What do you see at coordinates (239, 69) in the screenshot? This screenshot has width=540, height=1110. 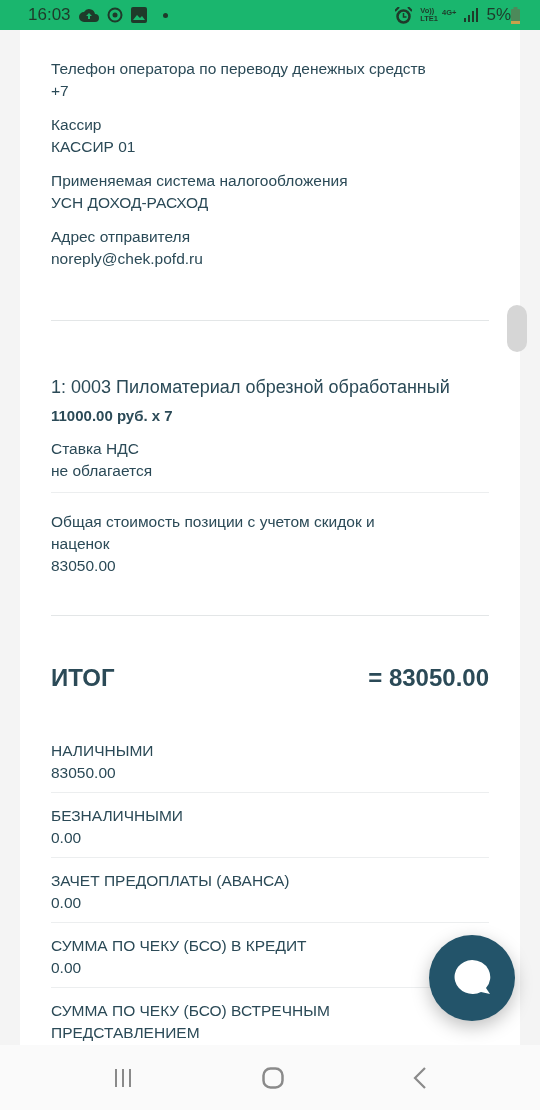 I see `field-label: Телефон оператора по переводу денежных средств` at bounding box center [239, 69].